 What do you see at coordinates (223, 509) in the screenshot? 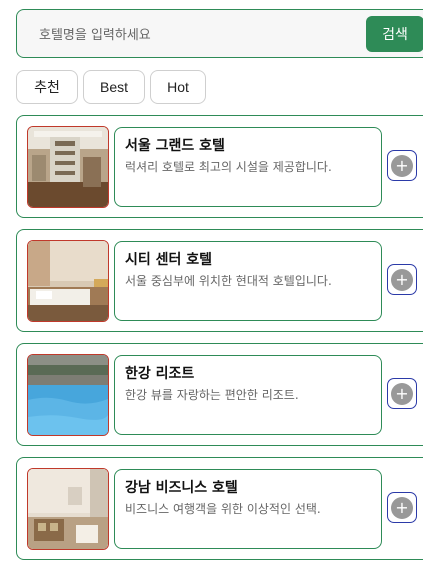
I see `hotel-description: 비즈니스 여행객을 위한 이상적인 선택.` at bounding box center [223, 509].